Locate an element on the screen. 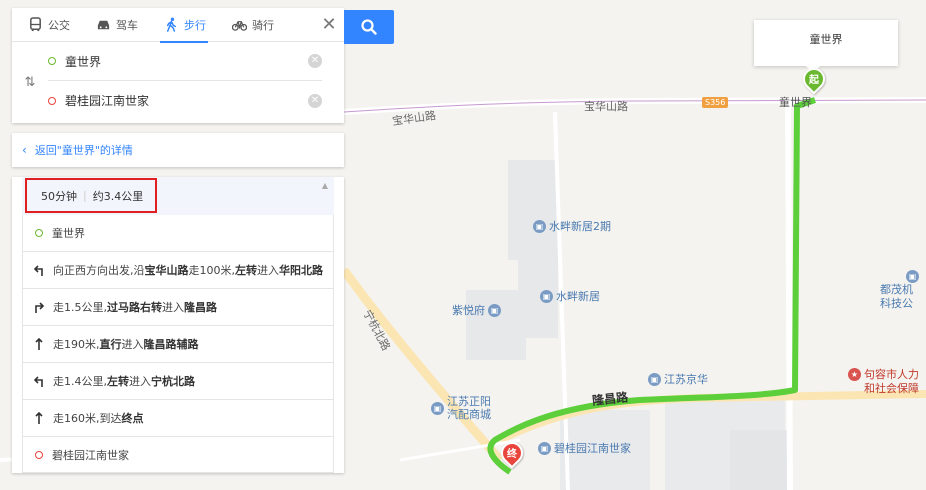 The image size is (926, 490). back-to-detail-link: ‹ 返回"童世界"的详情 is located at coordinates (178, 150).